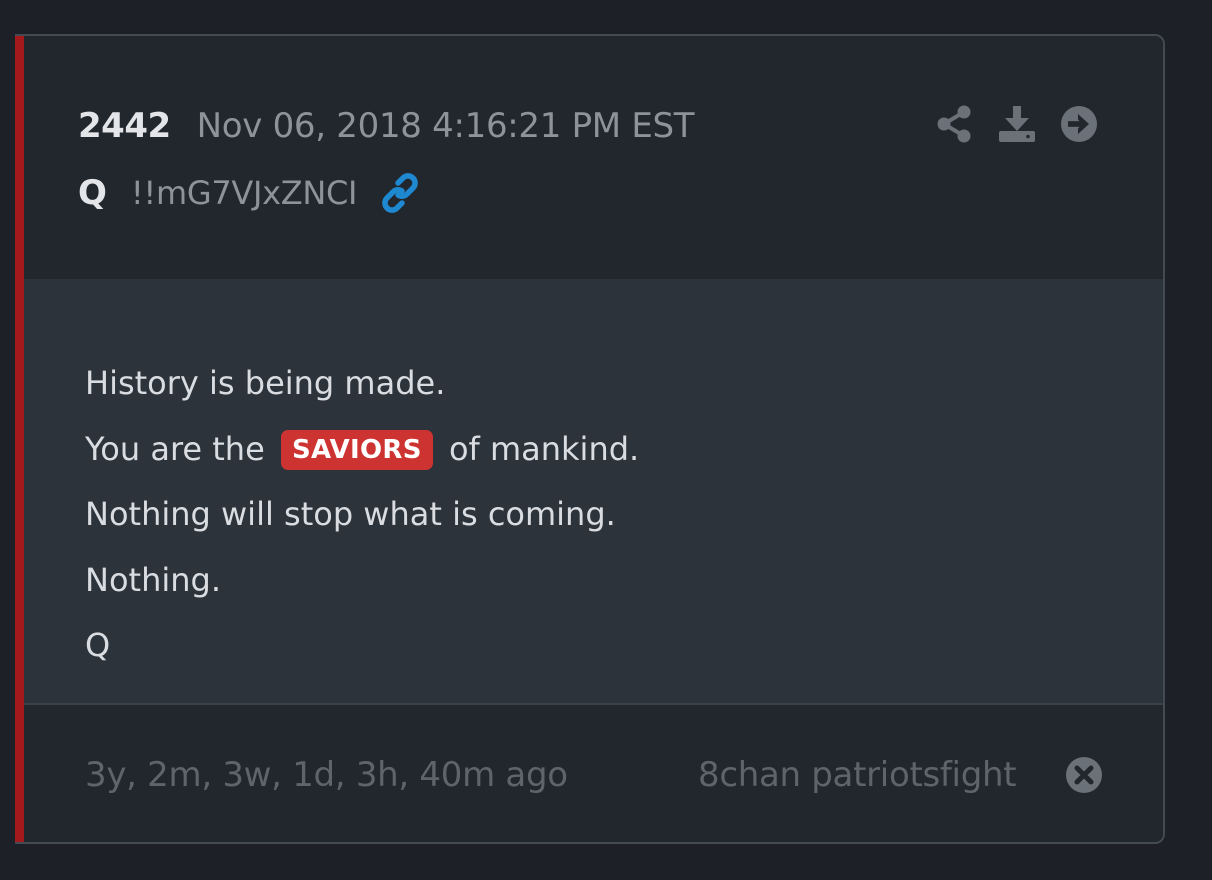  I want to click on highlight-badge: SAVIORS, so click(356, 449).